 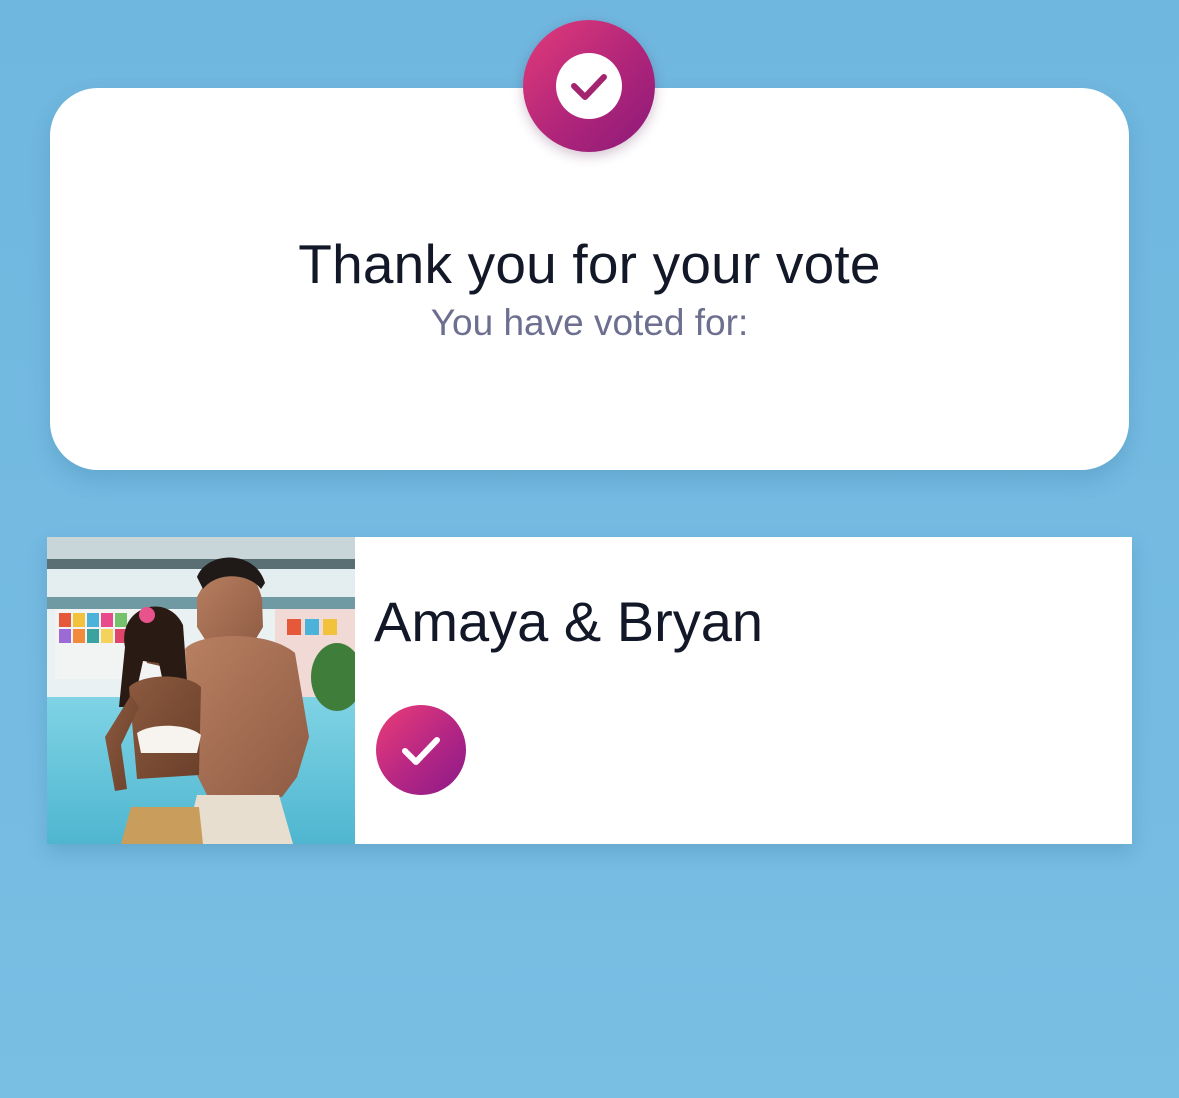 What do you see at coordinates (589, 322) in the screenshot?
I see `confirmation-subtitle: You have voted for:` at bounding box center [589, 322].